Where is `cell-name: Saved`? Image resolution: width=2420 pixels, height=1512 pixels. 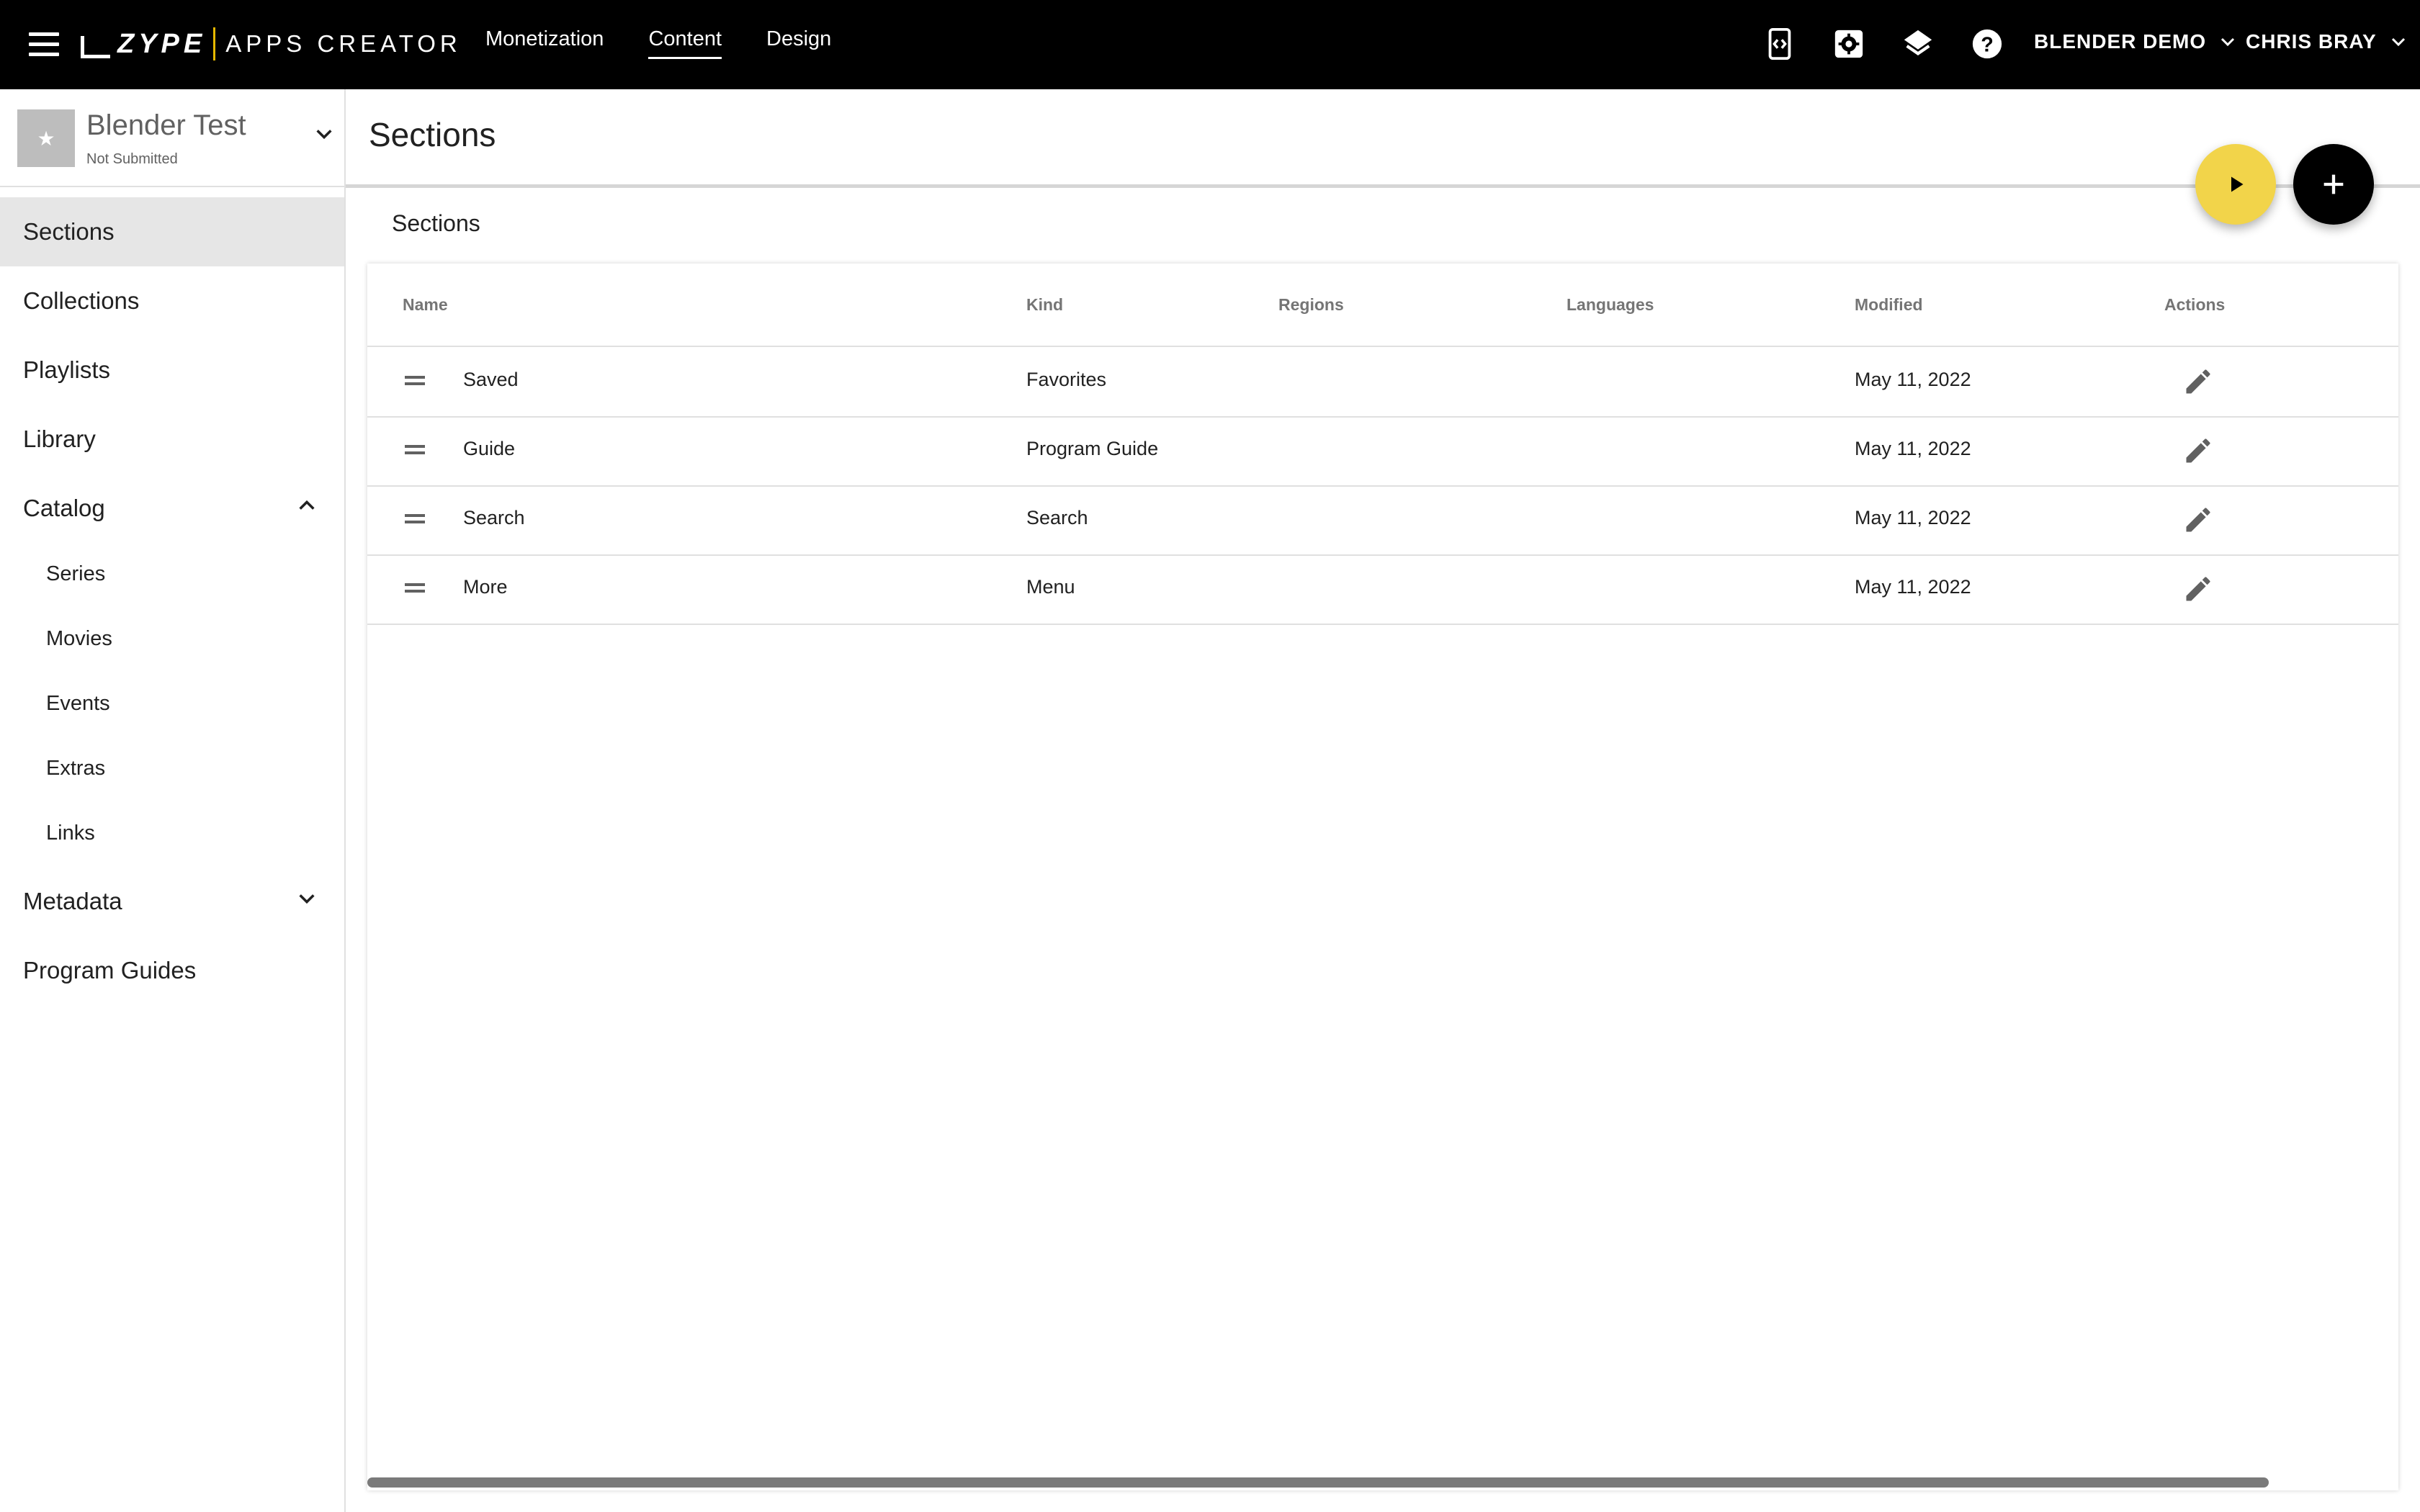 cell-name: Saved is located at coordinates (491, 379).